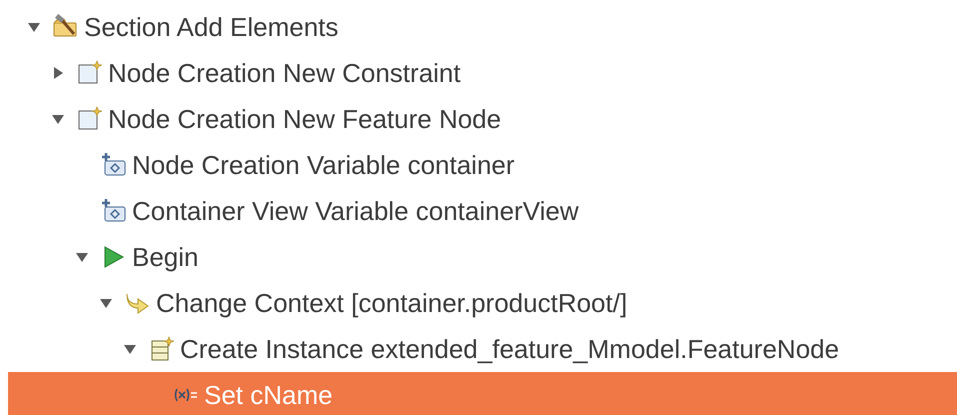 The height and width of the screenshot is (415, 957). What do you see at coordinates (211, 27) in the screenshot?
I see `item-label: Section Add Elements` at bounding box center [211, 27].